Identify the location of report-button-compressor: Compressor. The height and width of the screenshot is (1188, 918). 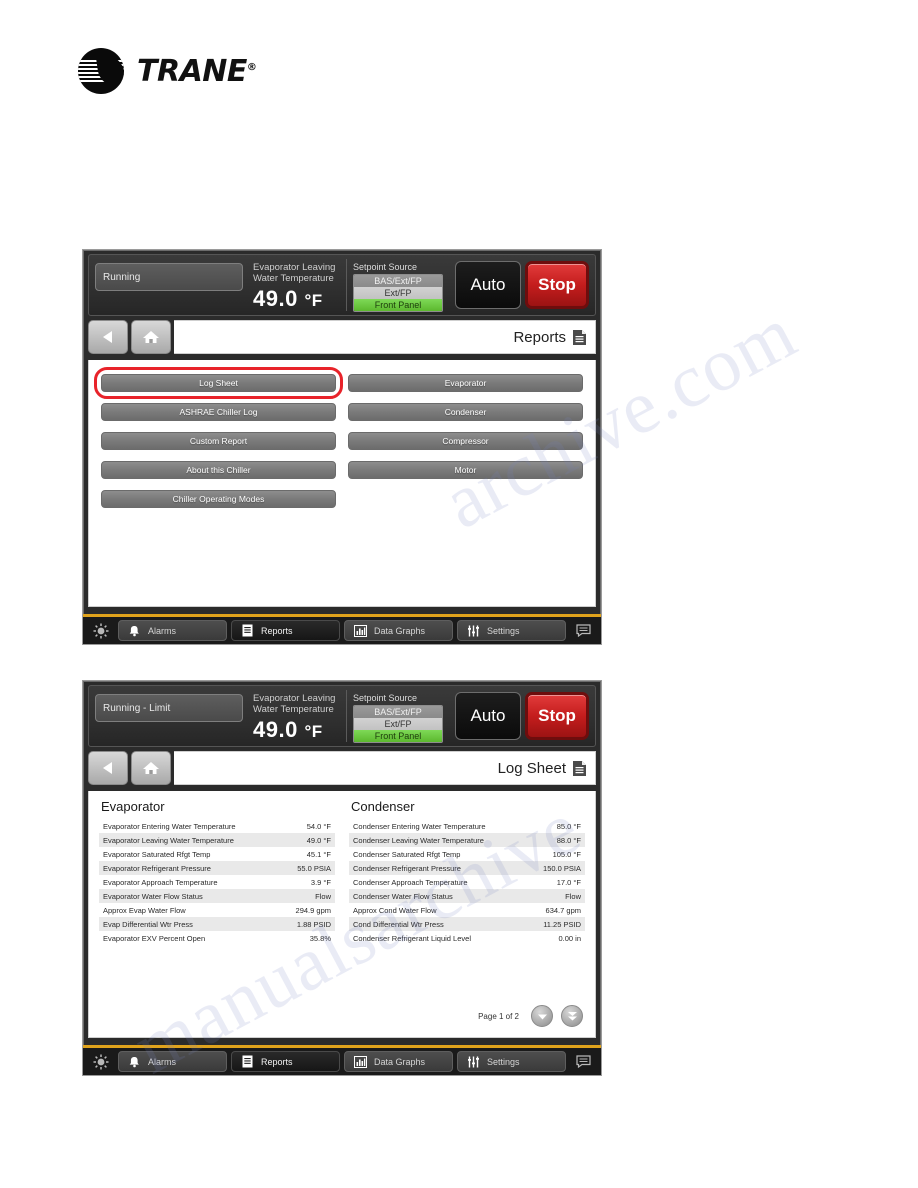
(465, 441).